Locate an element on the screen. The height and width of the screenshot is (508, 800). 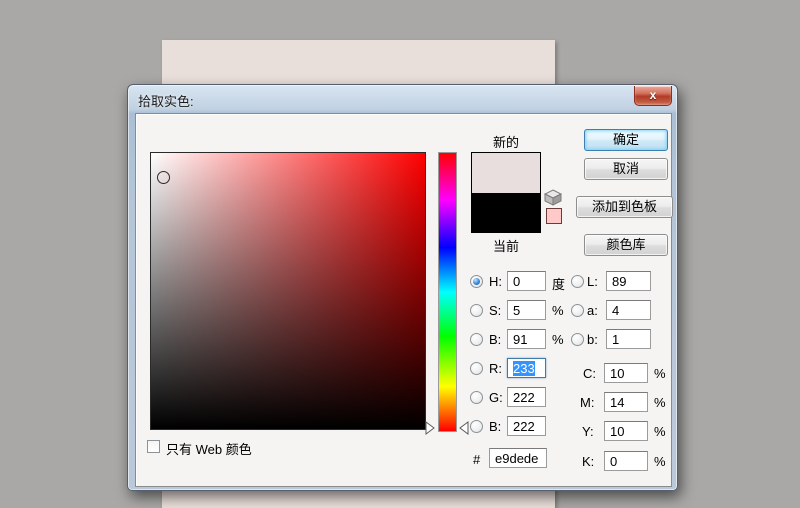
web-only-checkbox is located at coordinates (153, 446).